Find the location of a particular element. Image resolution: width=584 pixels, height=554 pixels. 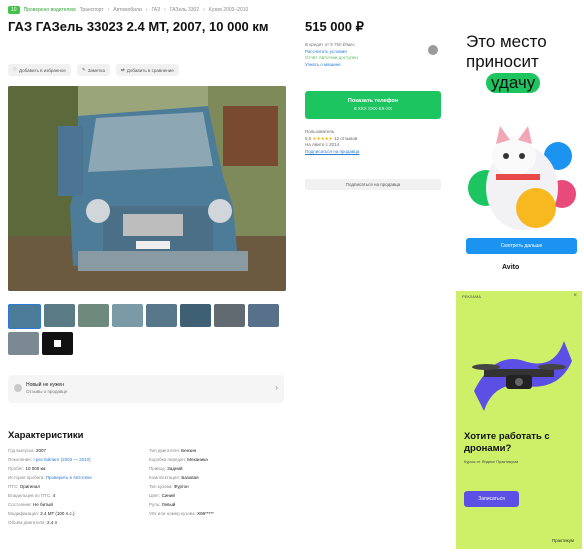

ad-cta-button: Записаться is located at coordinates (491, 499).